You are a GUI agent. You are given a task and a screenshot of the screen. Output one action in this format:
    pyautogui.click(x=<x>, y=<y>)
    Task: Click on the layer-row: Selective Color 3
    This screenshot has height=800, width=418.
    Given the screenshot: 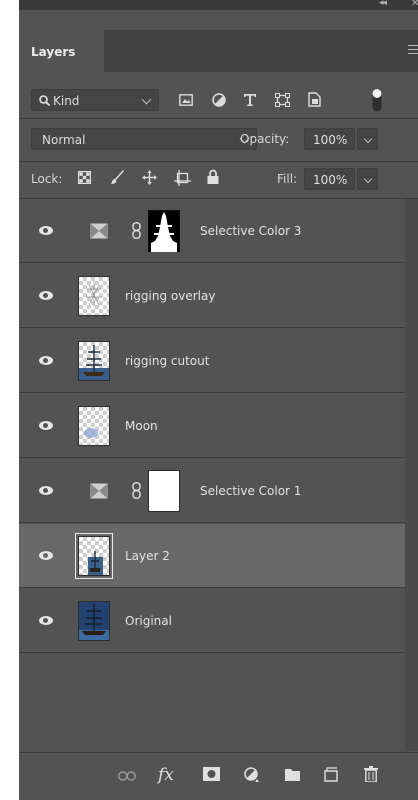 What is the action you would take?
    pyautogui.click(x=212, y=231)
    